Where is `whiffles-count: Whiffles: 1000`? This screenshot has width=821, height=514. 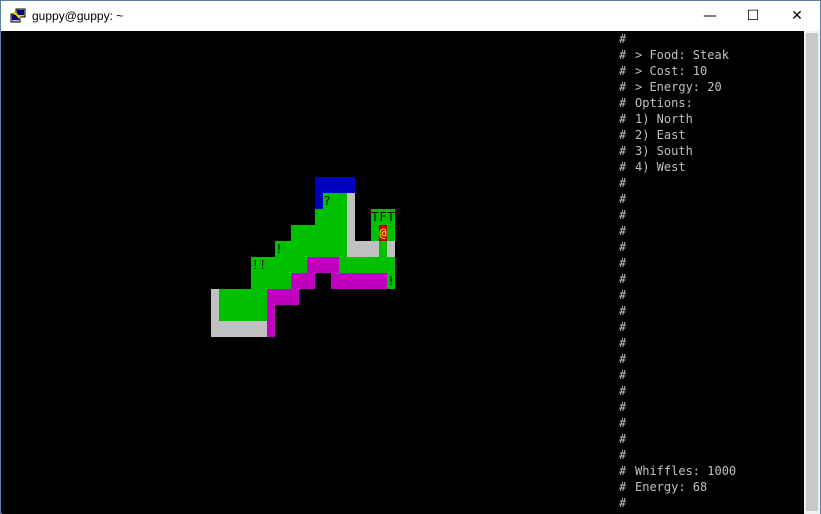 whiffles-count: Whiffles: 1000 is located at coordinates (686, 471).